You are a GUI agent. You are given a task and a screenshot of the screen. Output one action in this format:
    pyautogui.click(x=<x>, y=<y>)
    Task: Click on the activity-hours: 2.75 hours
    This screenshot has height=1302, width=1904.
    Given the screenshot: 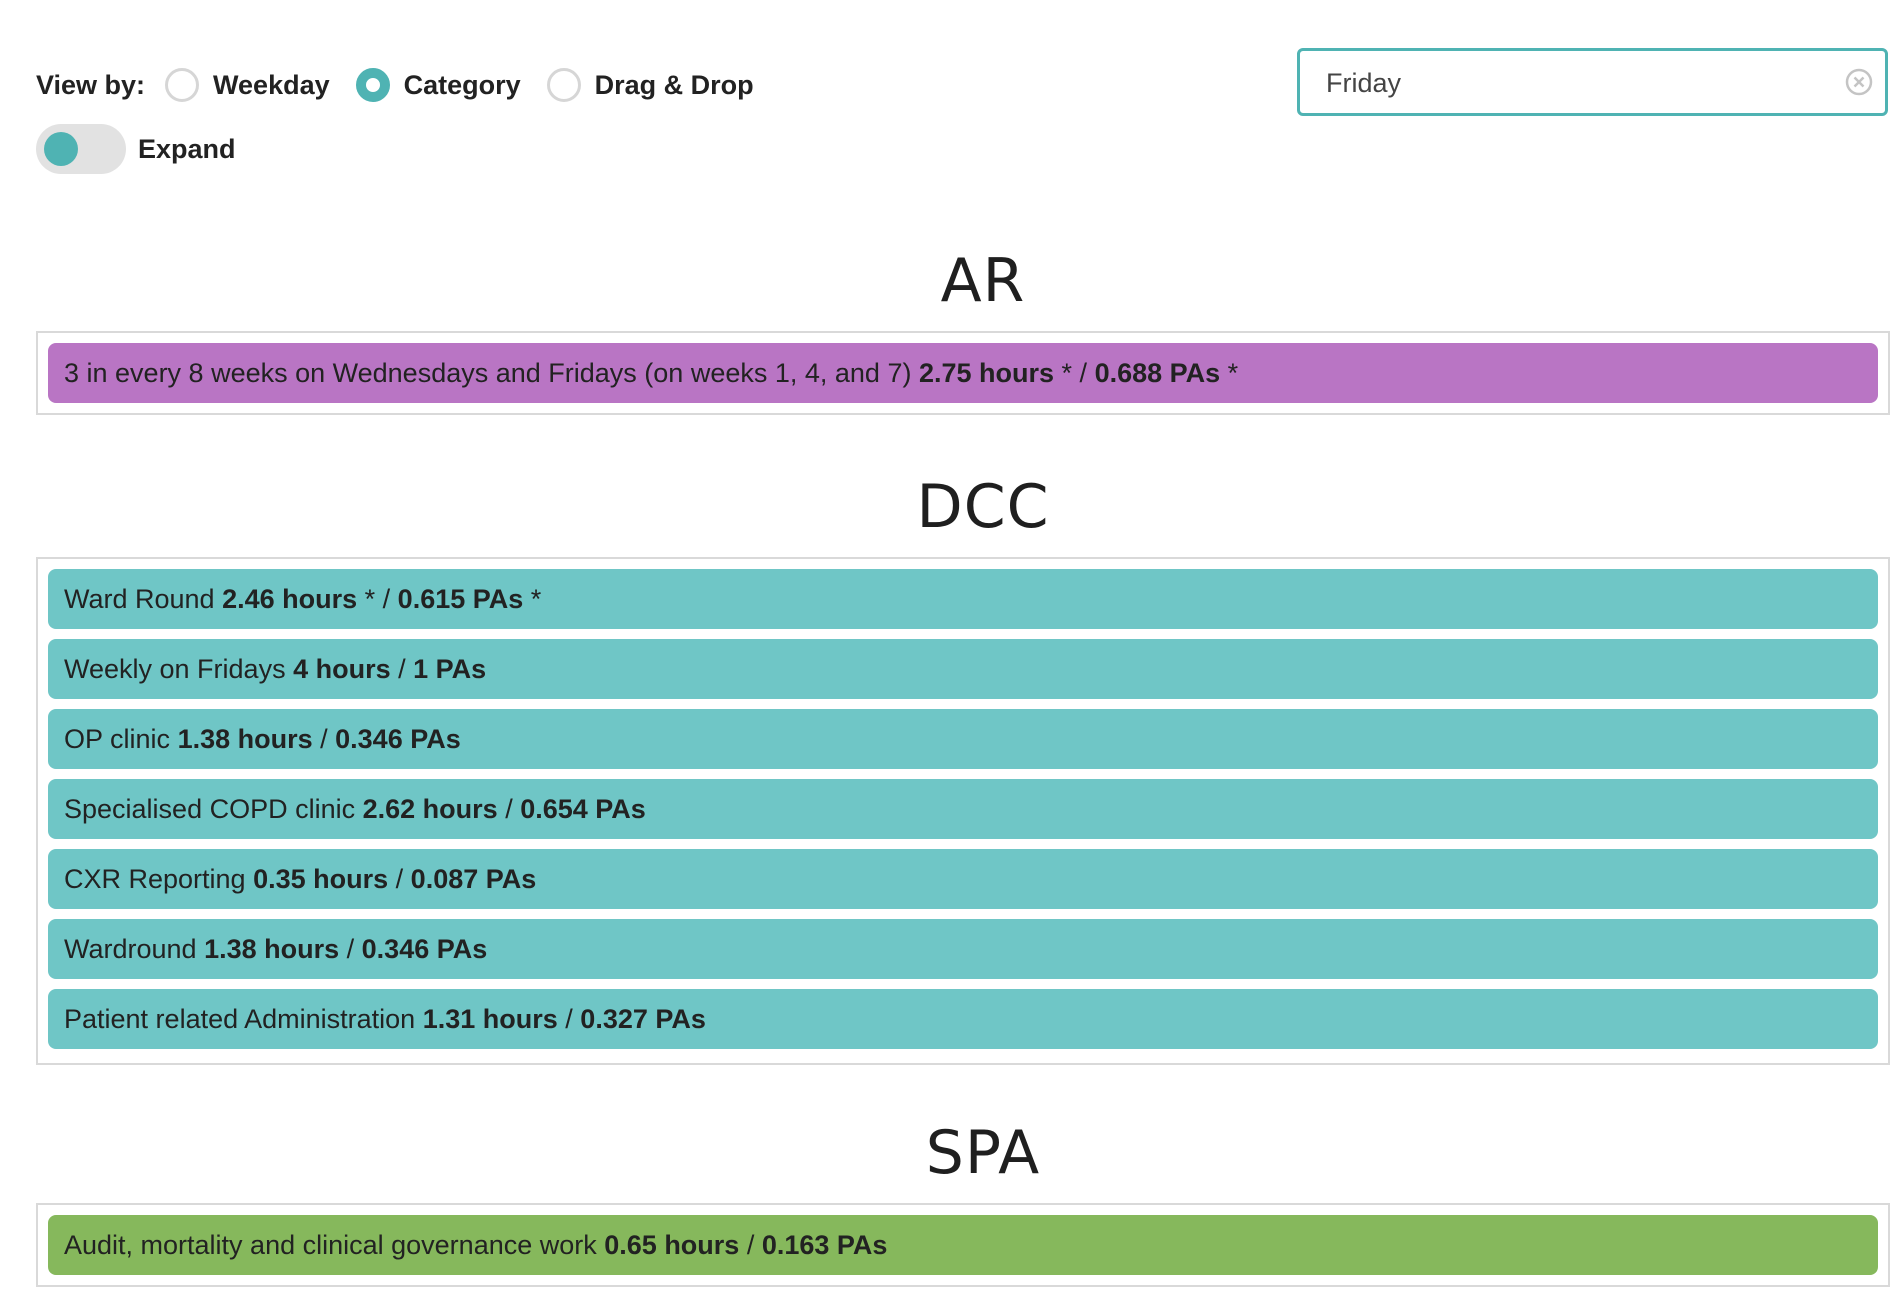 What is the action you would take?
    pyautogui.click(x=986, y=372)
    